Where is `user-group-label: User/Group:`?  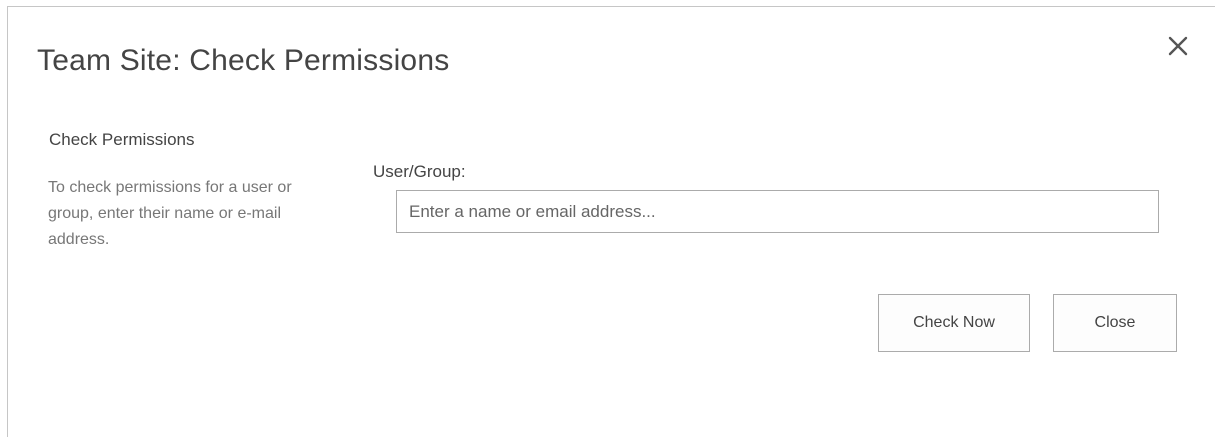 user-group-label: User/Group: is located at coordinates (419, 171).